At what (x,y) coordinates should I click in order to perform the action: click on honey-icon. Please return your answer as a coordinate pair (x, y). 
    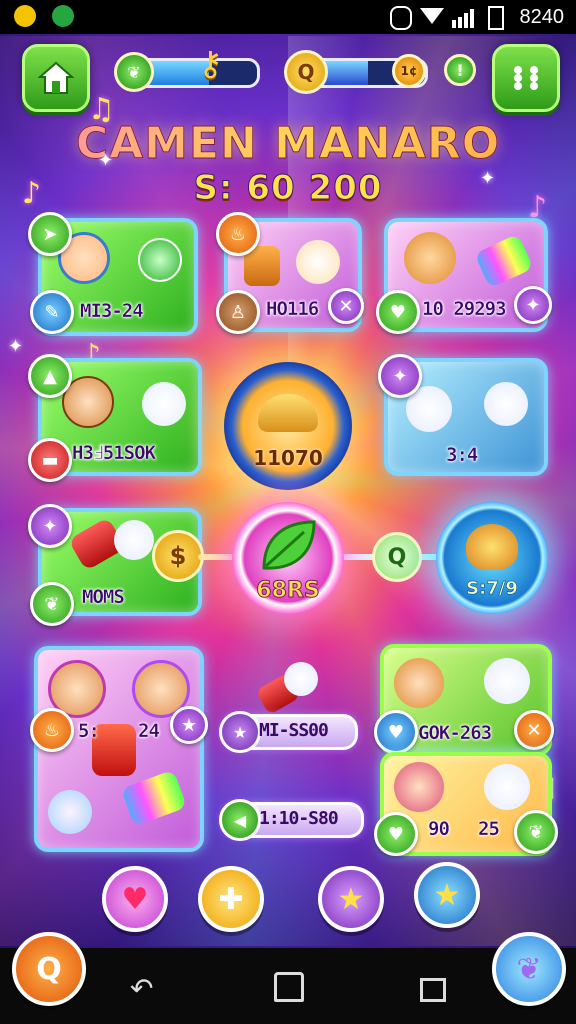
    Looking at the image, I should click on (492, 547).